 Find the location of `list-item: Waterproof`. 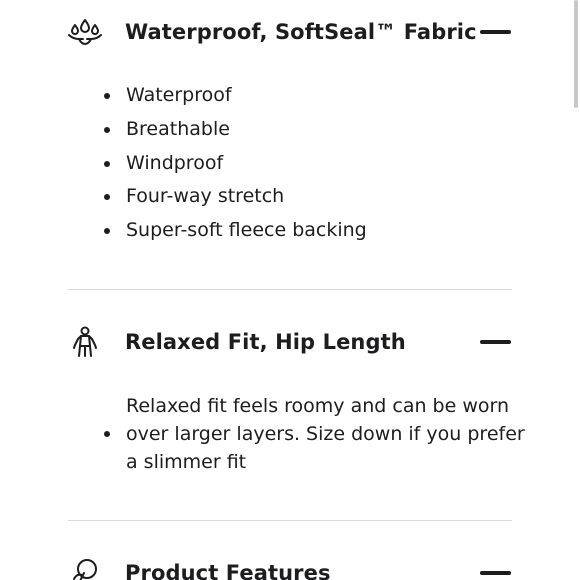

list-item: Waterproof is located at coordinates (235, 96).